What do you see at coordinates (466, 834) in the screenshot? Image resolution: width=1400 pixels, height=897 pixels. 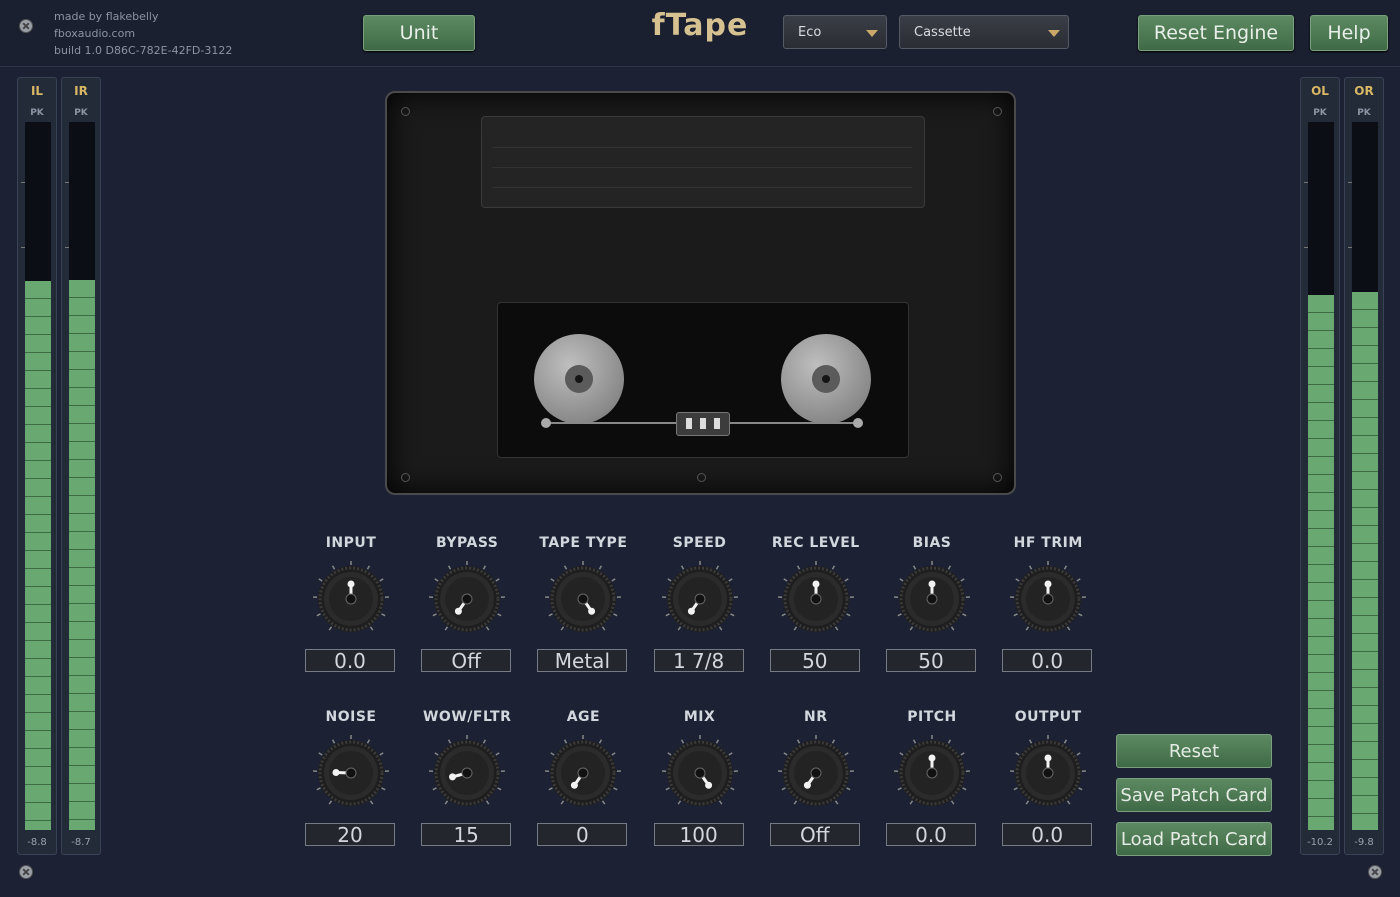 I see `knob-value-field: 15` at bounding box center [466, 834].